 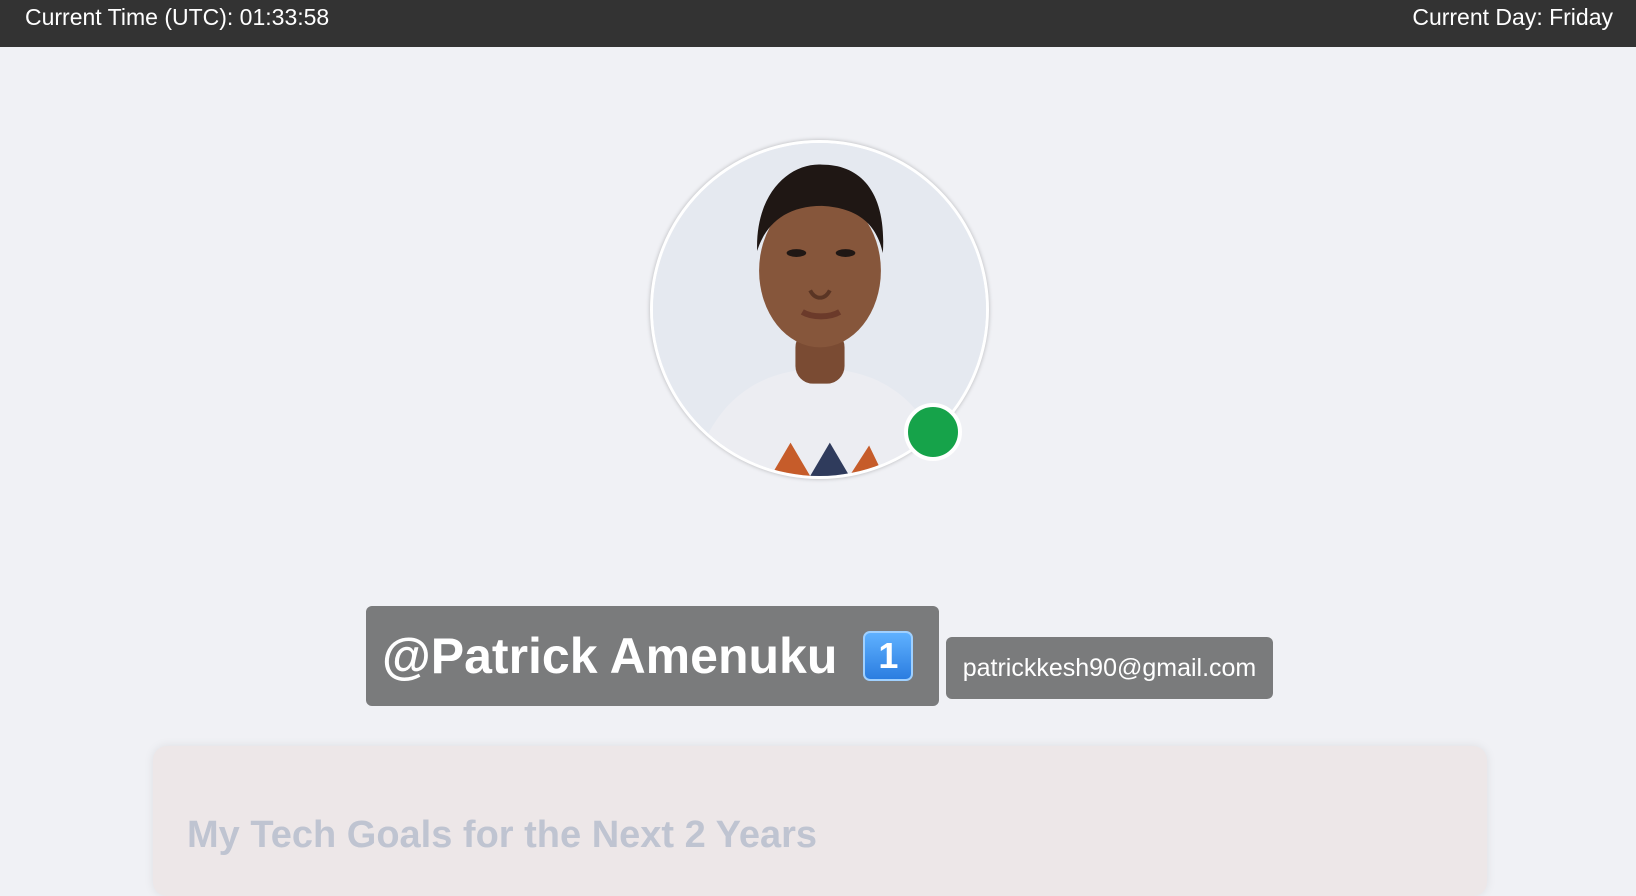 I want to click on email-text: patrickkesh90@gmail.com, so click(x=1109, y=667).